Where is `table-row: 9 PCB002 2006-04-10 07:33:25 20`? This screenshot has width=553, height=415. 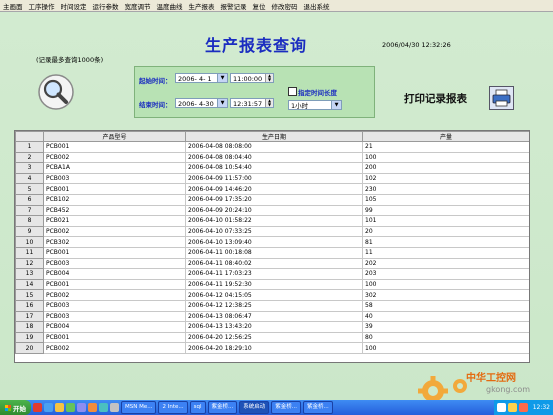 table-row: 9 PCB002 2006-04-10 07:33:25 20 is located at coordinates (272, 231).